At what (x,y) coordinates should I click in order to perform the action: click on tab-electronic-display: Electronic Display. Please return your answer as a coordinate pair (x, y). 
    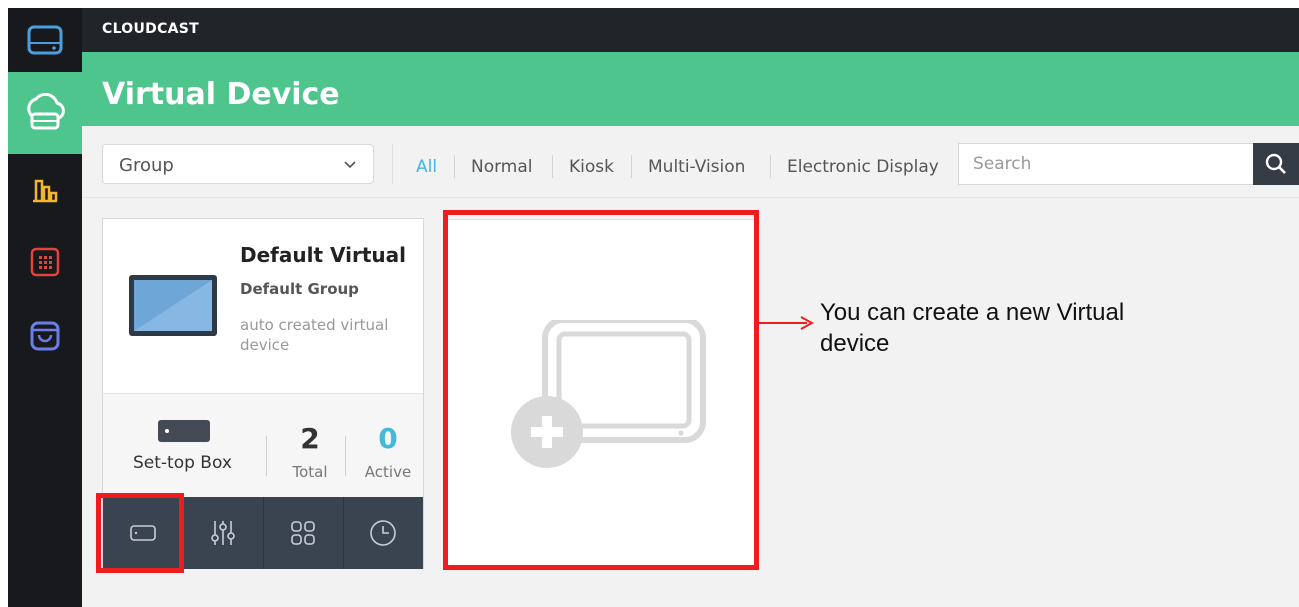
    Looking at the image, I should click on (863, 167).